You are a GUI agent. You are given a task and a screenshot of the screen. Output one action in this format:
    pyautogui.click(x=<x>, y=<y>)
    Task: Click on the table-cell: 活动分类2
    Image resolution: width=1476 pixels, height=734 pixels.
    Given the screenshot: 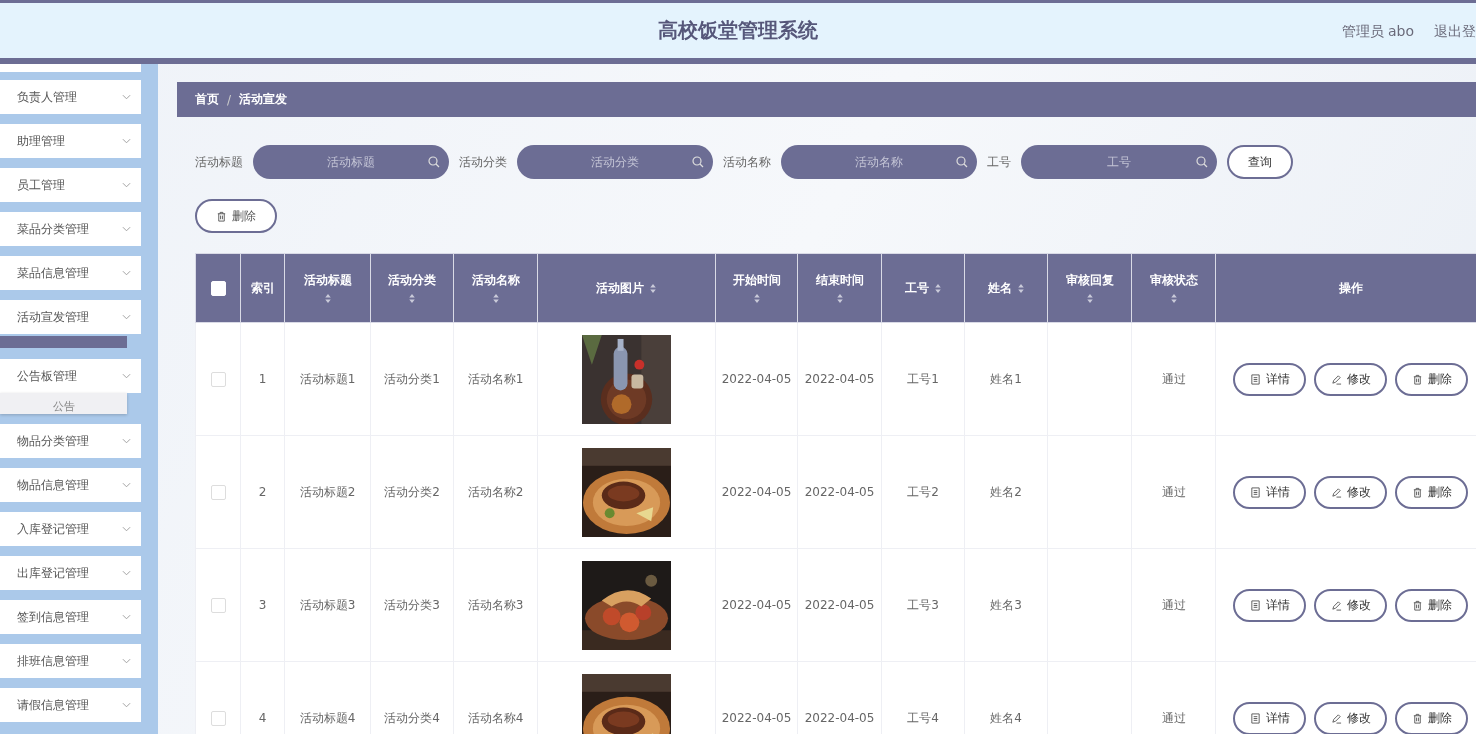 What is the action you would take?
    pyautogui.click(x=412, y=491)
    